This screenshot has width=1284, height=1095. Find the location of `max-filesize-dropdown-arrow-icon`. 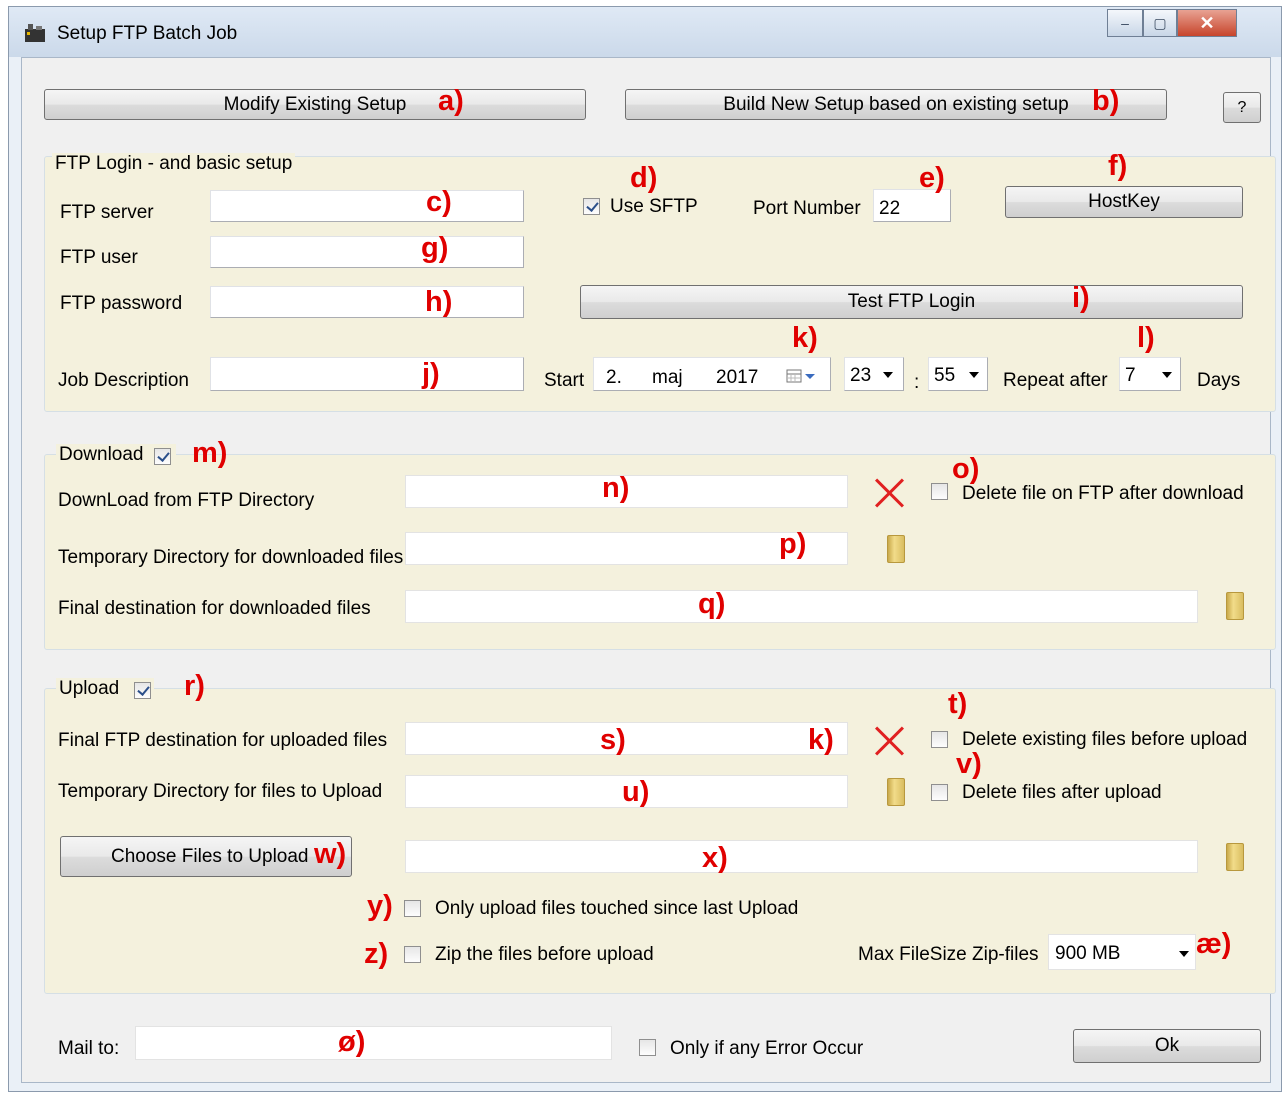

max-filesize-dropdown-arrow-icon is located at coordinates (1184, 954).